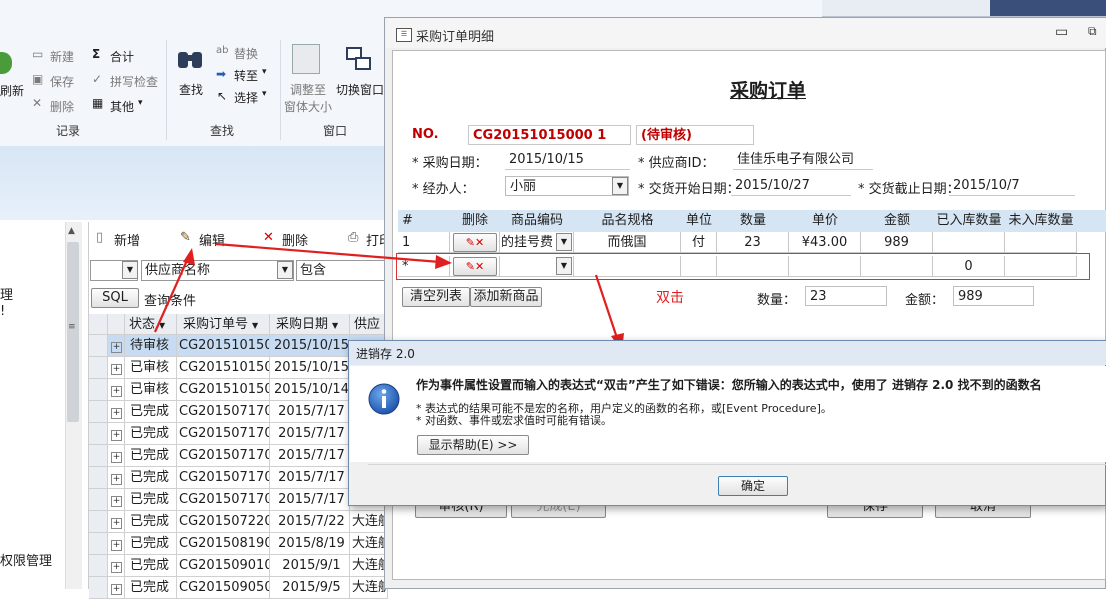 The height and width of the screenshot is (599, 1106). What do you see at coordinates (514, 420) in the screenshot?
I see `error-bullet-2: * 对函数、事件或宏求值时可能有错误。` at bounding box center [514, 420].